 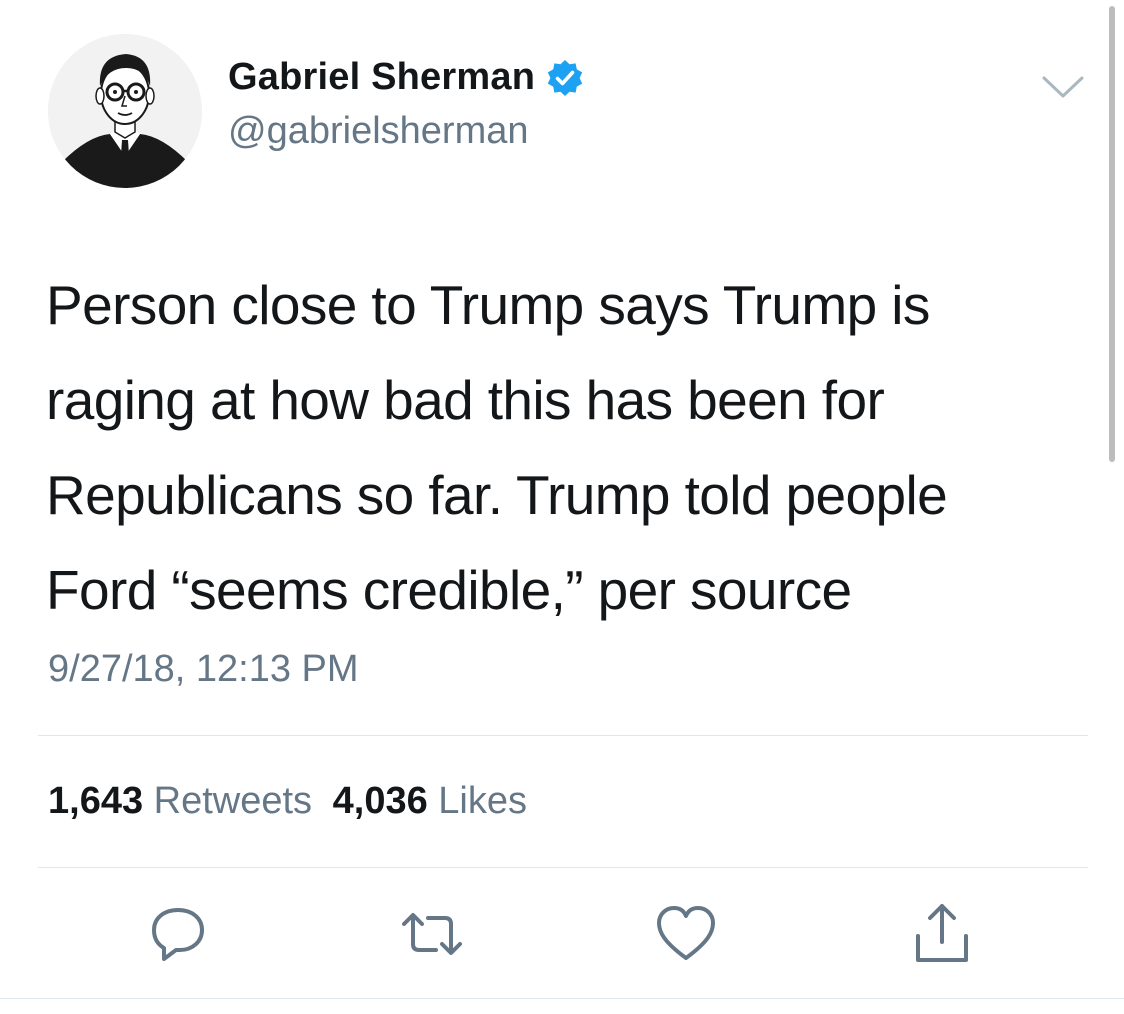 I want to click on chevron-down-icon, so click(x=1063, y=87).